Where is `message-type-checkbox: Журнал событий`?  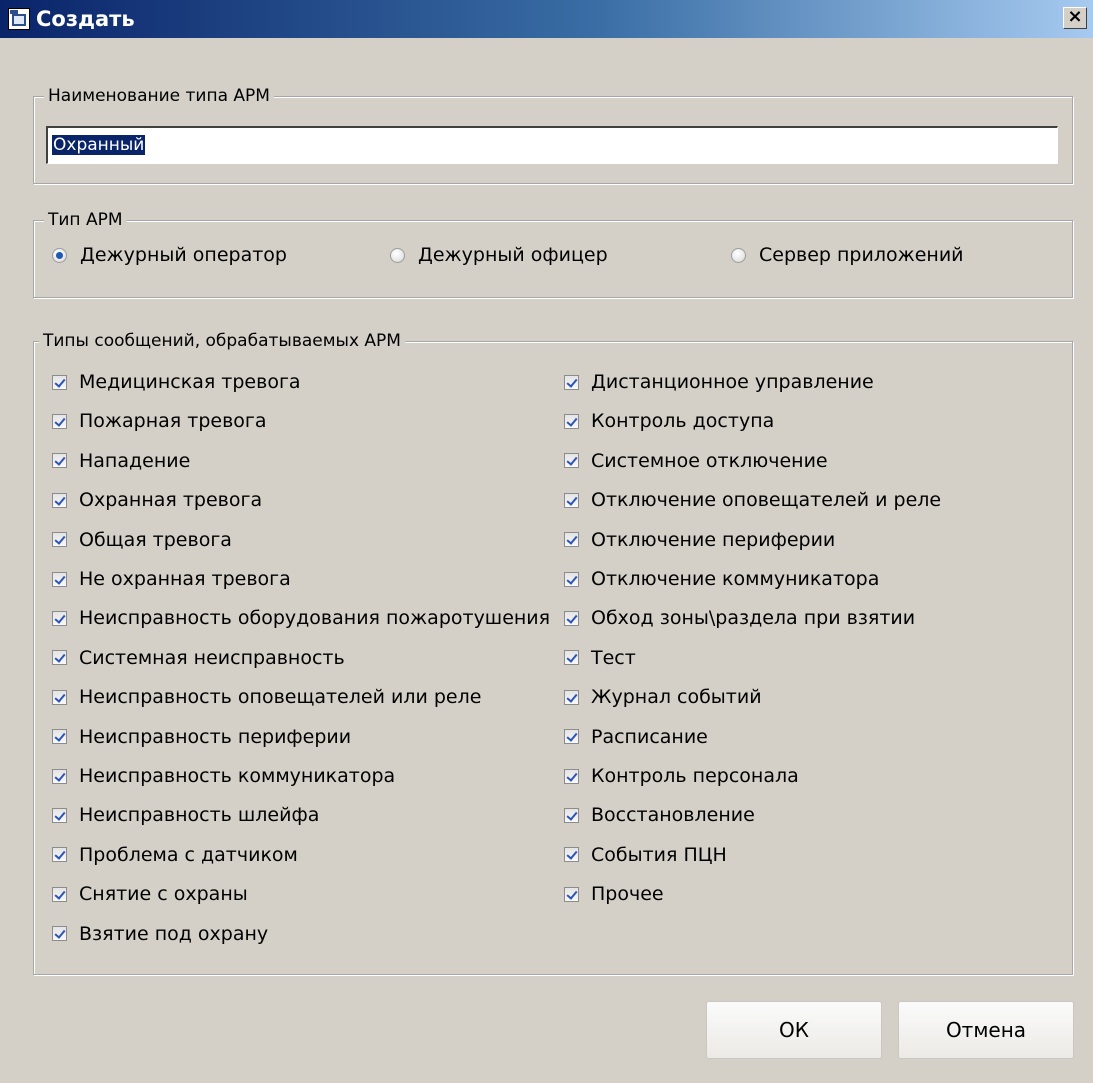 message-type-checkbox: Журнал событий is located at coordinates (663, 697).